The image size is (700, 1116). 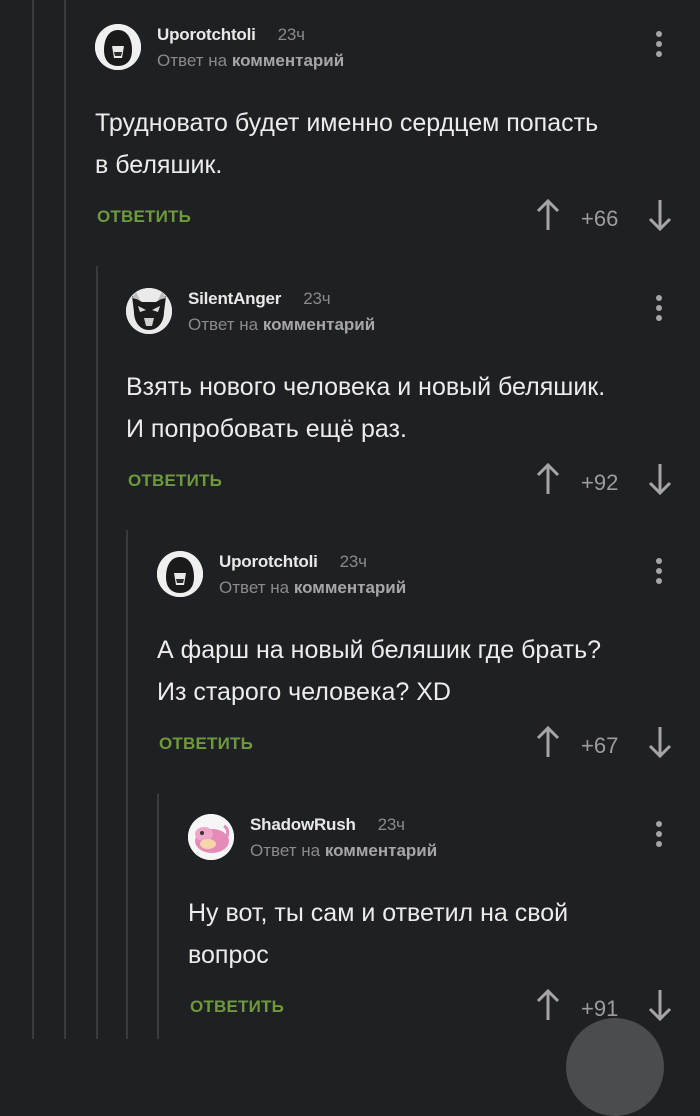 What do you see at coordinates (413, 318) in the screenshot?
I see `comment-header: SilentAnger 23ч Ответ на комментарий` at bounding box center [413, 318].